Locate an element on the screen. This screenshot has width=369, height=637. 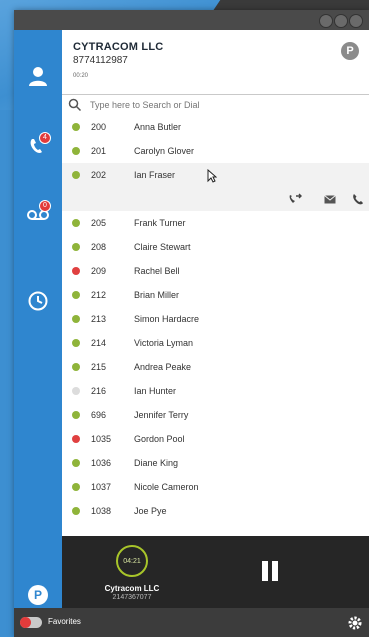
contact-name: Jennifer Terry is located at coordinates (161, 415).